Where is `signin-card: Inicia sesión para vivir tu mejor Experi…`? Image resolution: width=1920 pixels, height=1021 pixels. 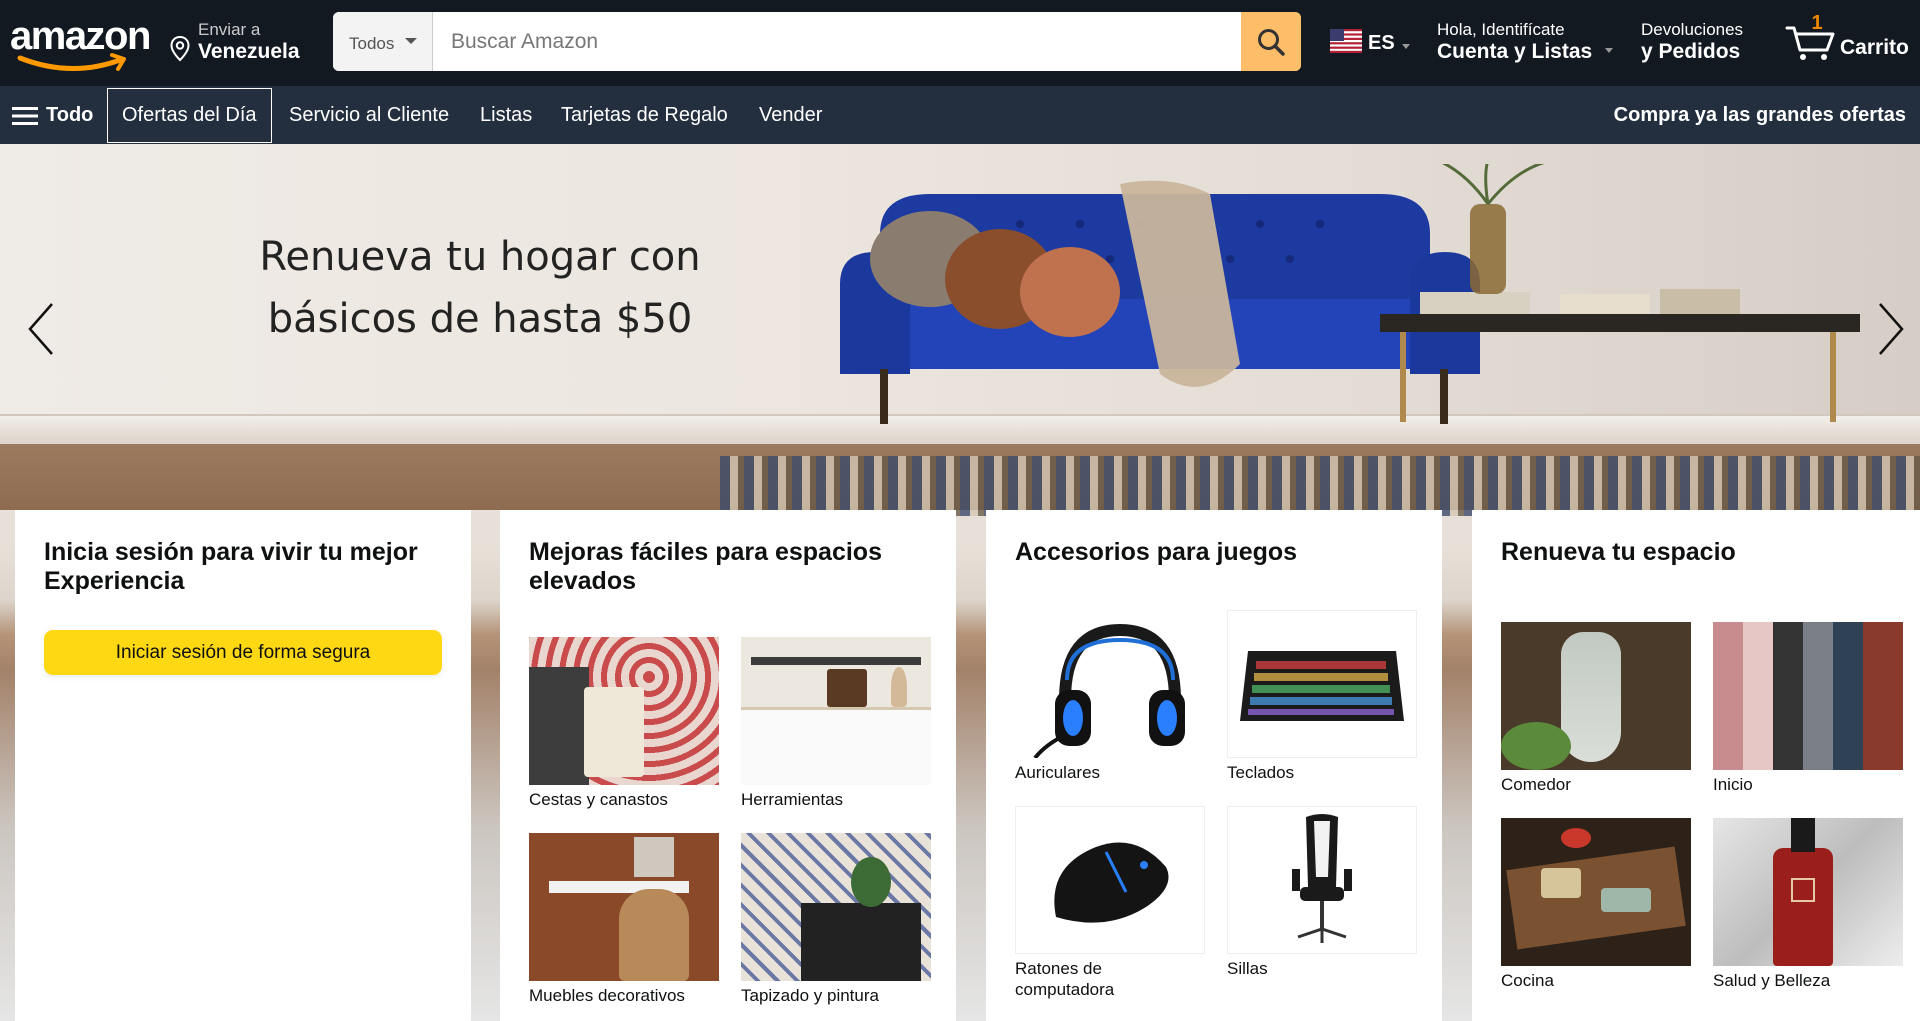
signin-card: Inicia sesión para vivir tu mejor Experi… is located at coordinates (243, 765).